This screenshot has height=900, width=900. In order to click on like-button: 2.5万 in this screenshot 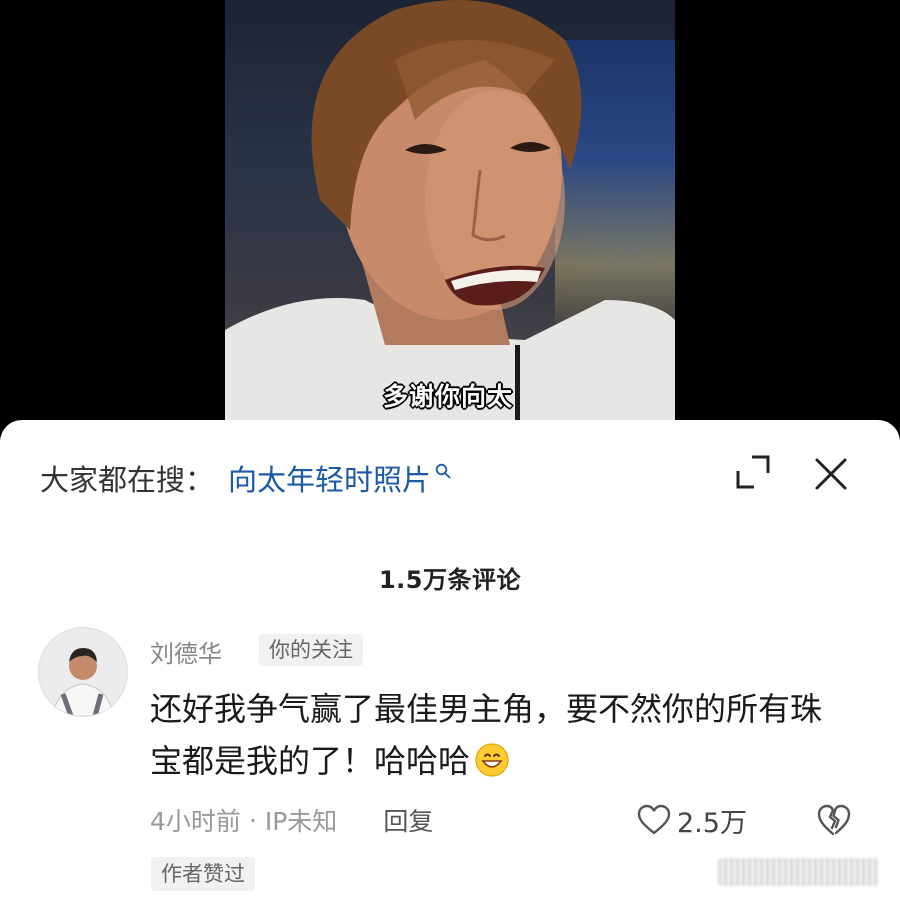, I will do `click(692, 820)`.